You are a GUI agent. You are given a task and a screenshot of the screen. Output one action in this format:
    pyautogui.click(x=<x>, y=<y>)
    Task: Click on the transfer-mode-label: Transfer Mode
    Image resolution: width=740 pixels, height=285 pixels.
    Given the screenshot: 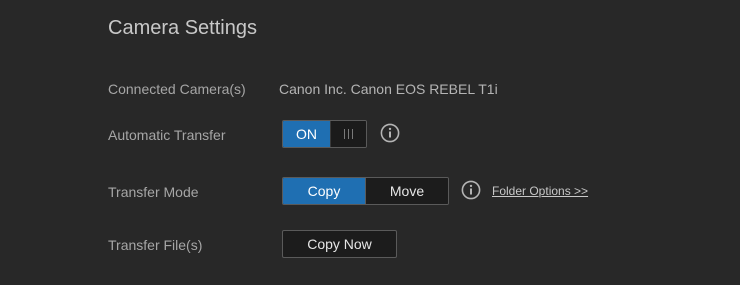 What is the action you would take?
    pyautogui.click(x=153, y=192)
    